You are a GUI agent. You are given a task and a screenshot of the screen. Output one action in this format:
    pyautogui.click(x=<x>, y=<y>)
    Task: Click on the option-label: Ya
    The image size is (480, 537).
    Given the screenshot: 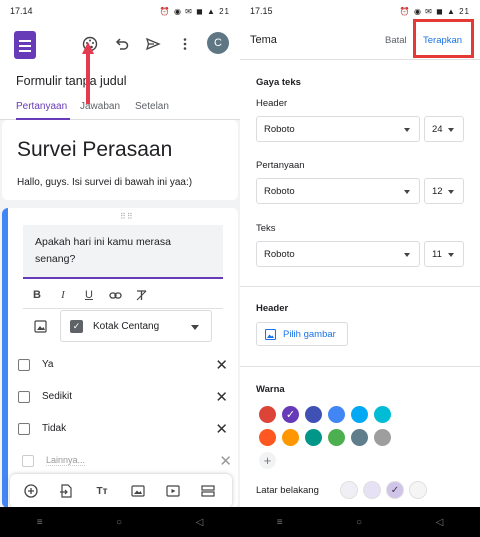 What is the action you would take?
    pyautogui.click(x=48, y=364)
    